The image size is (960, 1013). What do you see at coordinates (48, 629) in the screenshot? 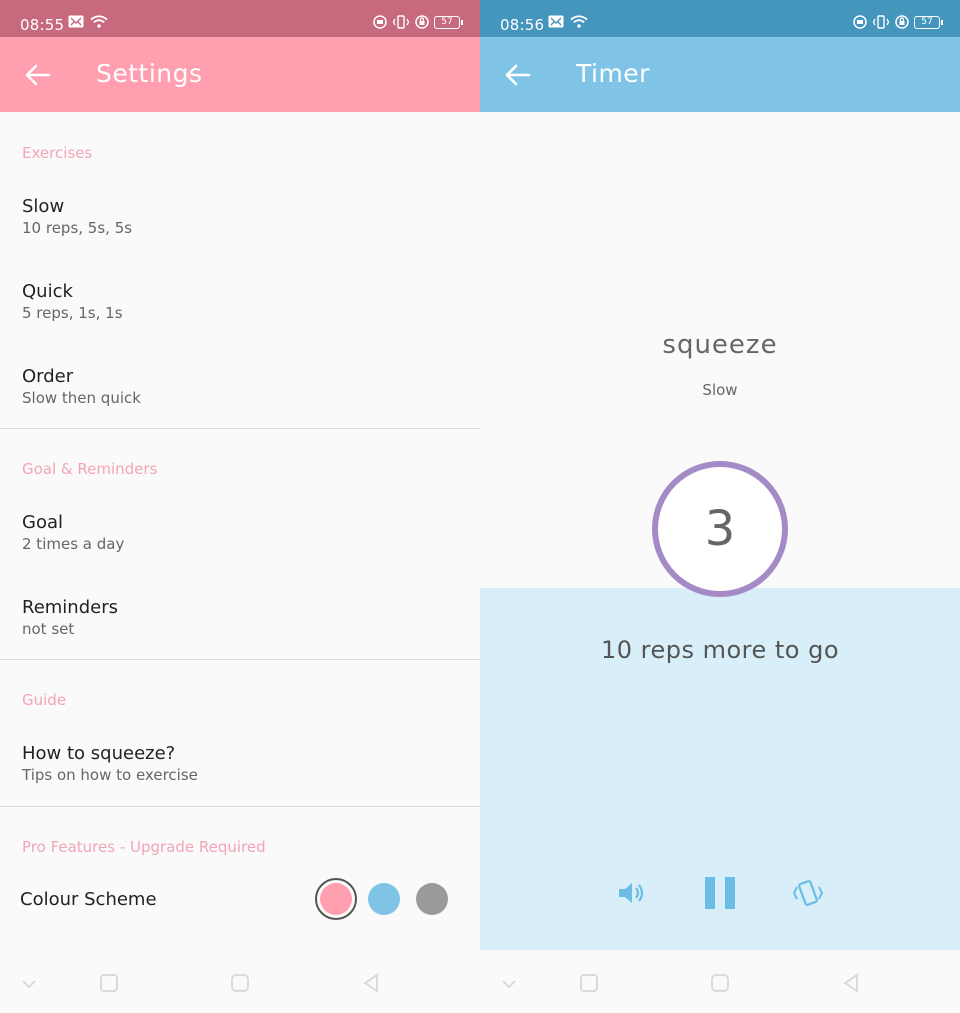
I see `setting-item-subtitle: not set` at bounding box center [48, 629].